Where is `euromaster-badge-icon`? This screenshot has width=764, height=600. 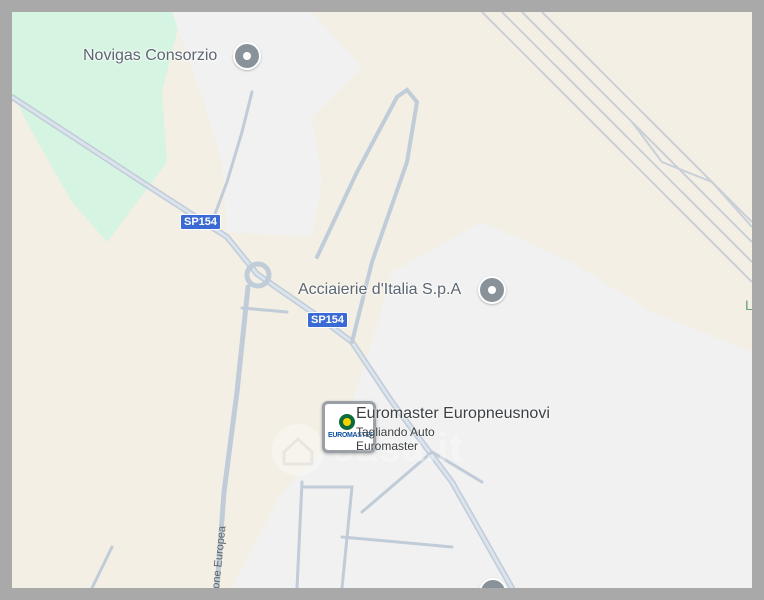 euromaster-badge-icon is located at coordinates (347, 422).